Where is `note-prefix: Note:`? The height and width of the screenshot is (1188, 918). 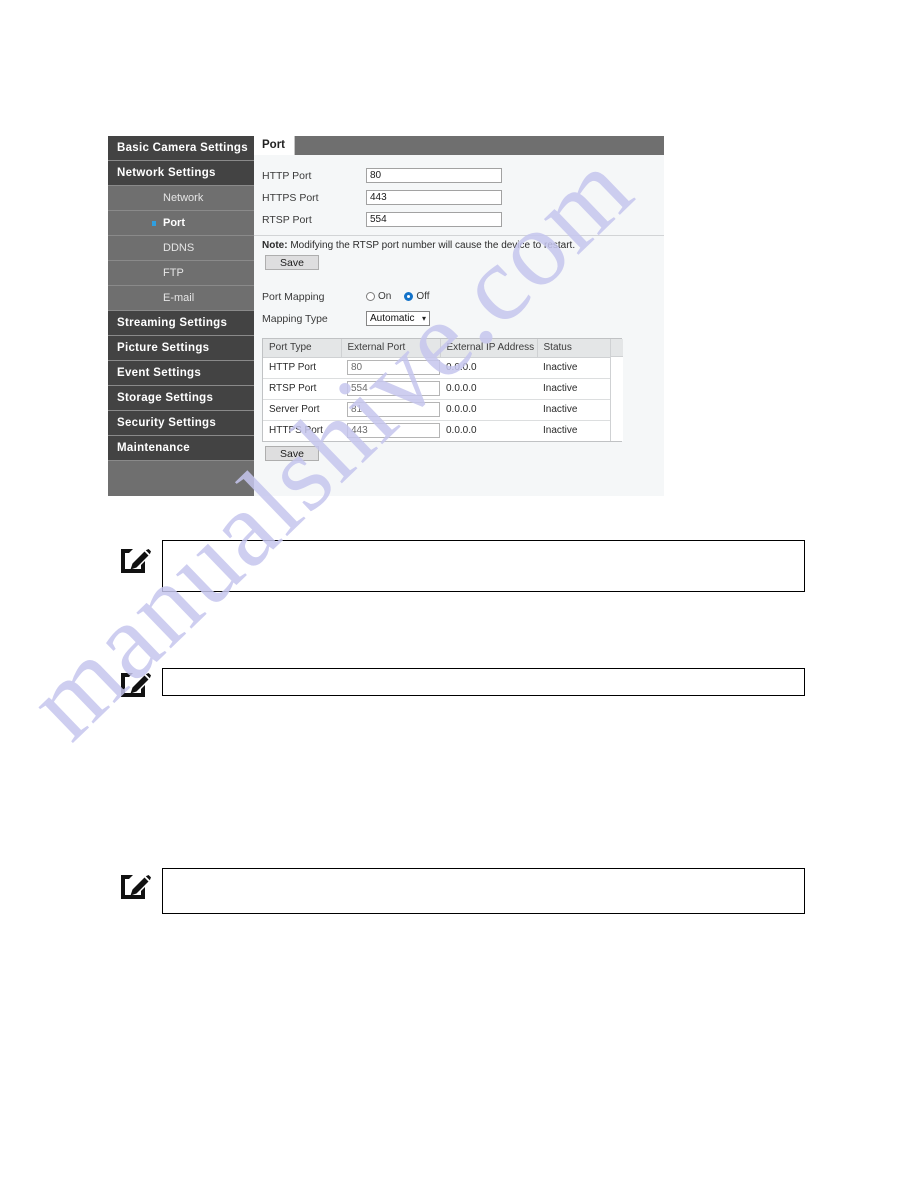
note-prefix: Note: is located at coordinates (275, 245).